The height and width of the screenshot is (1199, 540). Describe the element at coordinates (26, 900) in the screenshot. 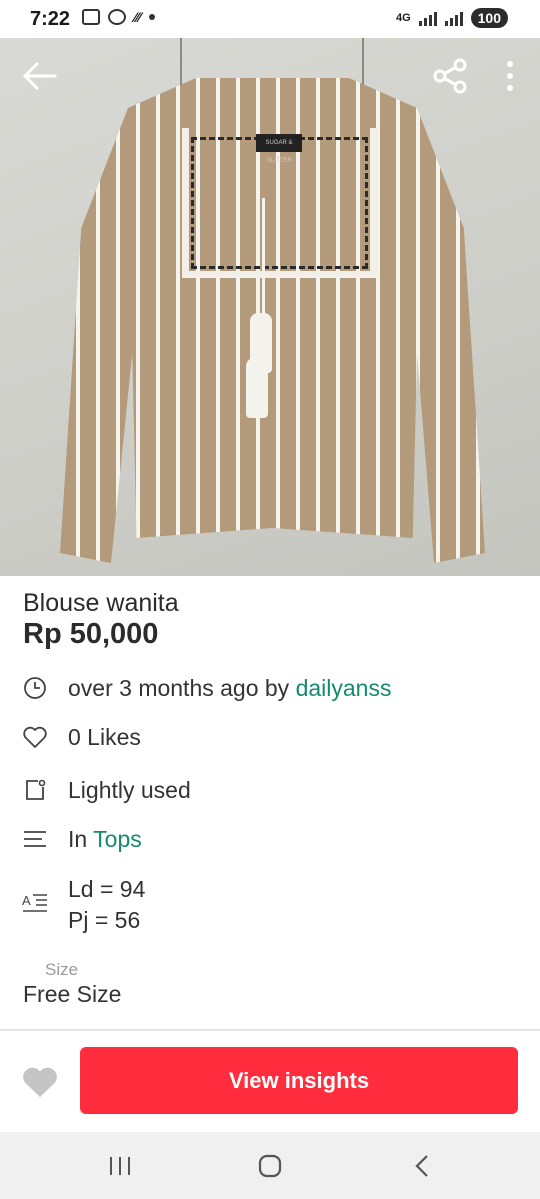

I see `svg-text: A` at that location.